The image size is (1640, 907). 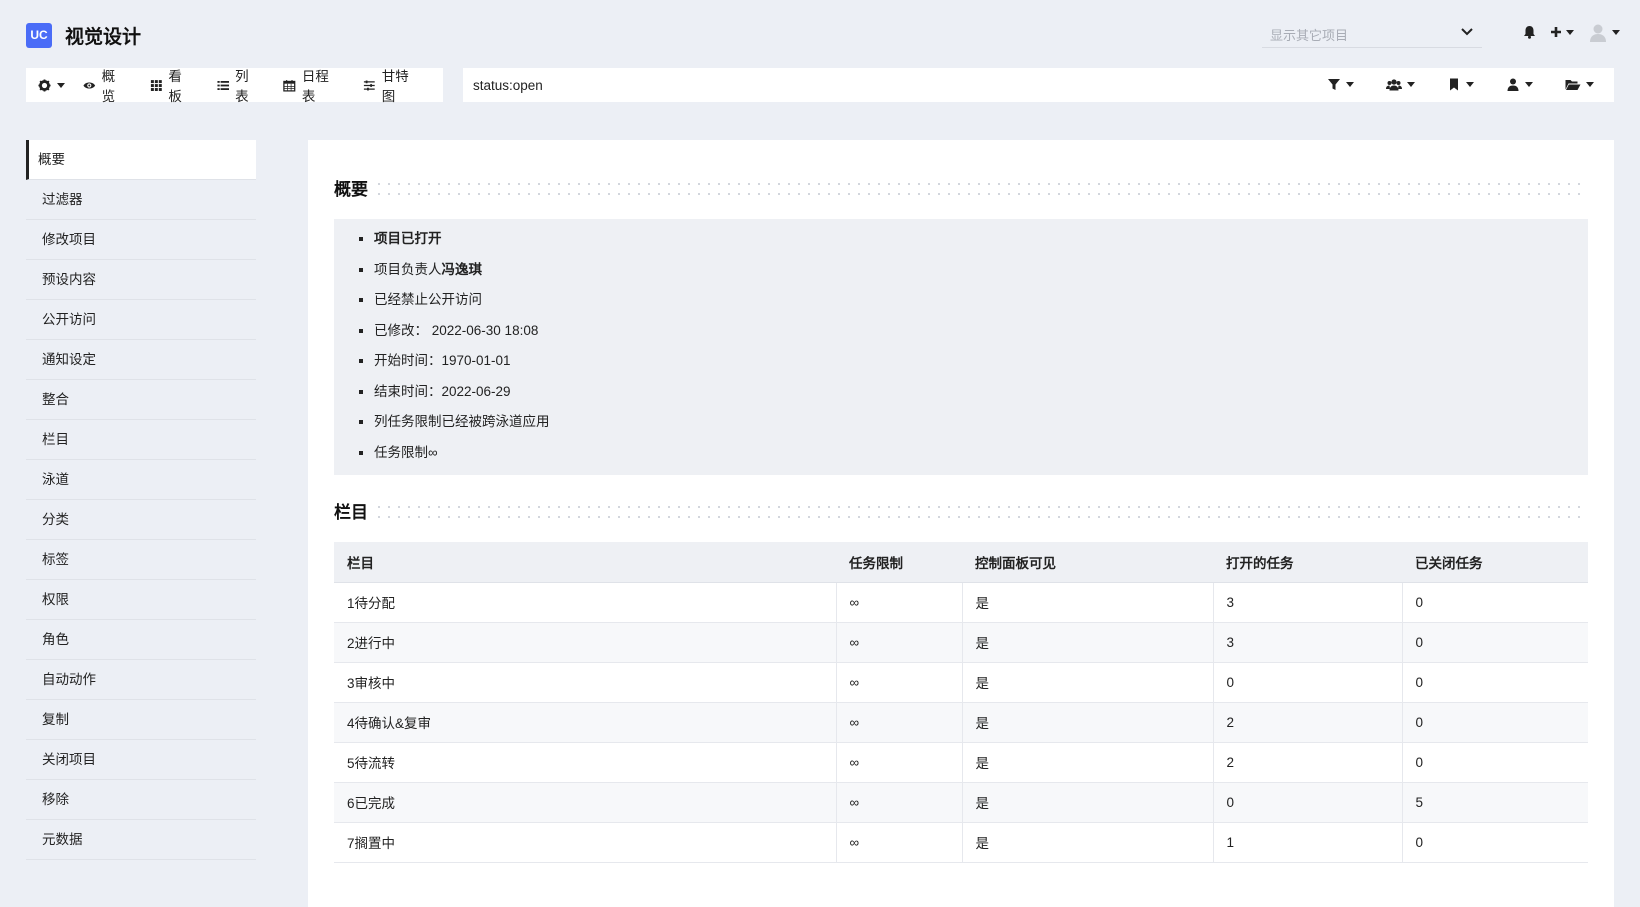 What do you see at coordinates (981, 244) in the screenshot?
I see `list-item: 项目已打开` at bounding box center [981, 244].